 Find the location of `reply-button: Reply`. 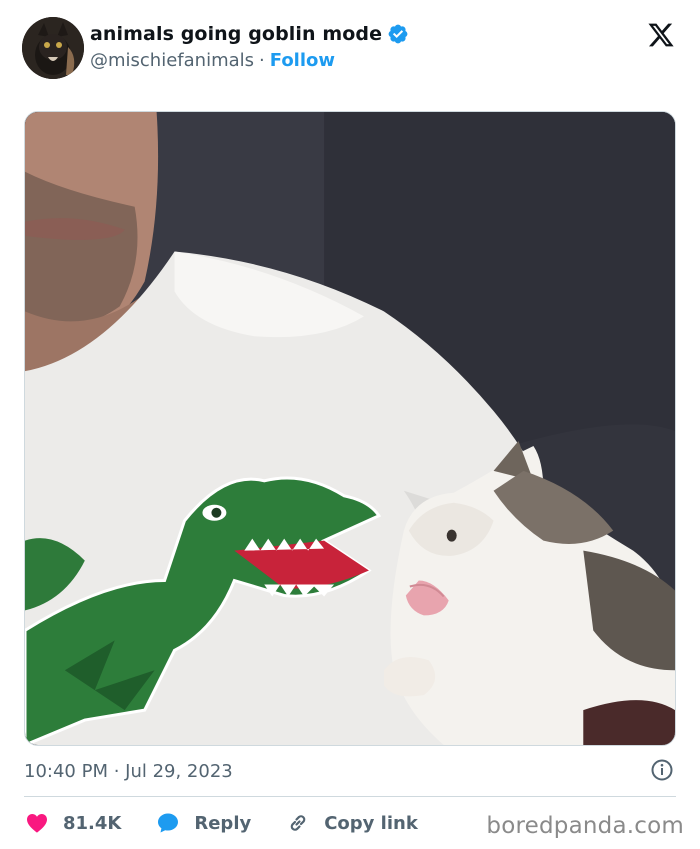

reply-button: Reply is located at coordinates (203, 823).